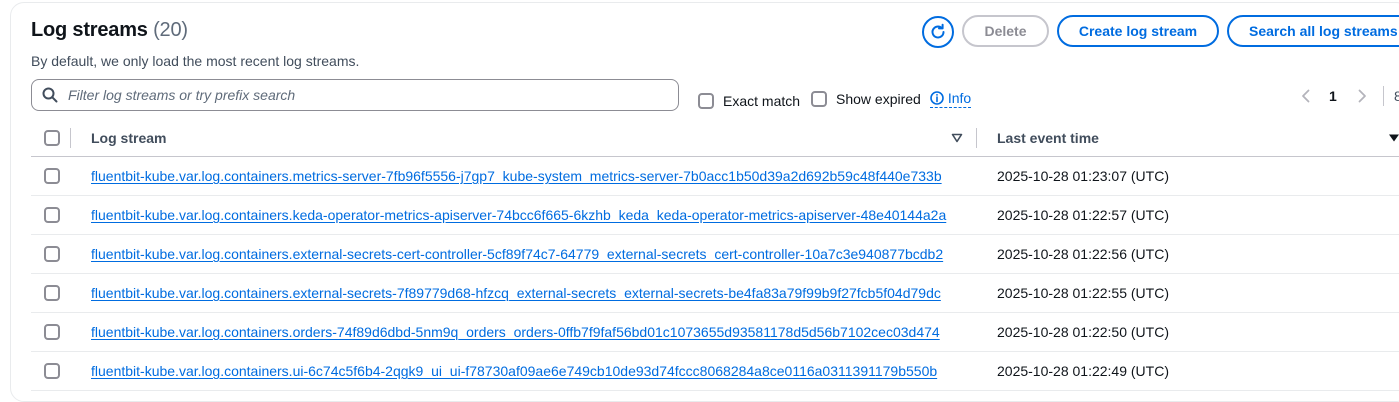 The image size is (1399, 402). Describe the element at coordinates (1396, 96) in the screenshot. I see `pager-next-value: 8` at that location.